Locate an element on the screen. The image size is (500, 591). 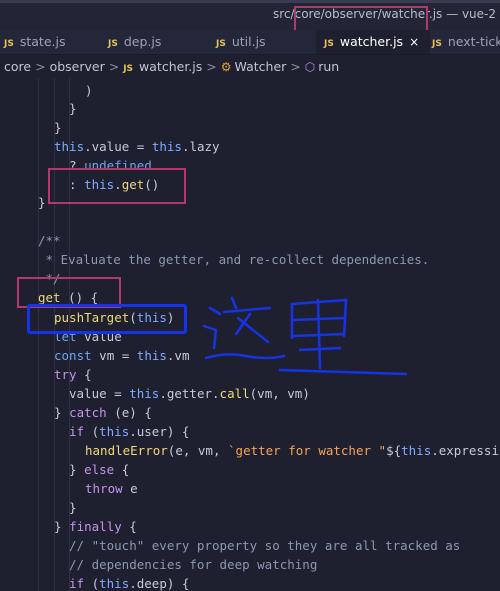
code-line: // dependencies for deep watching is located at coordinates (193, 564).